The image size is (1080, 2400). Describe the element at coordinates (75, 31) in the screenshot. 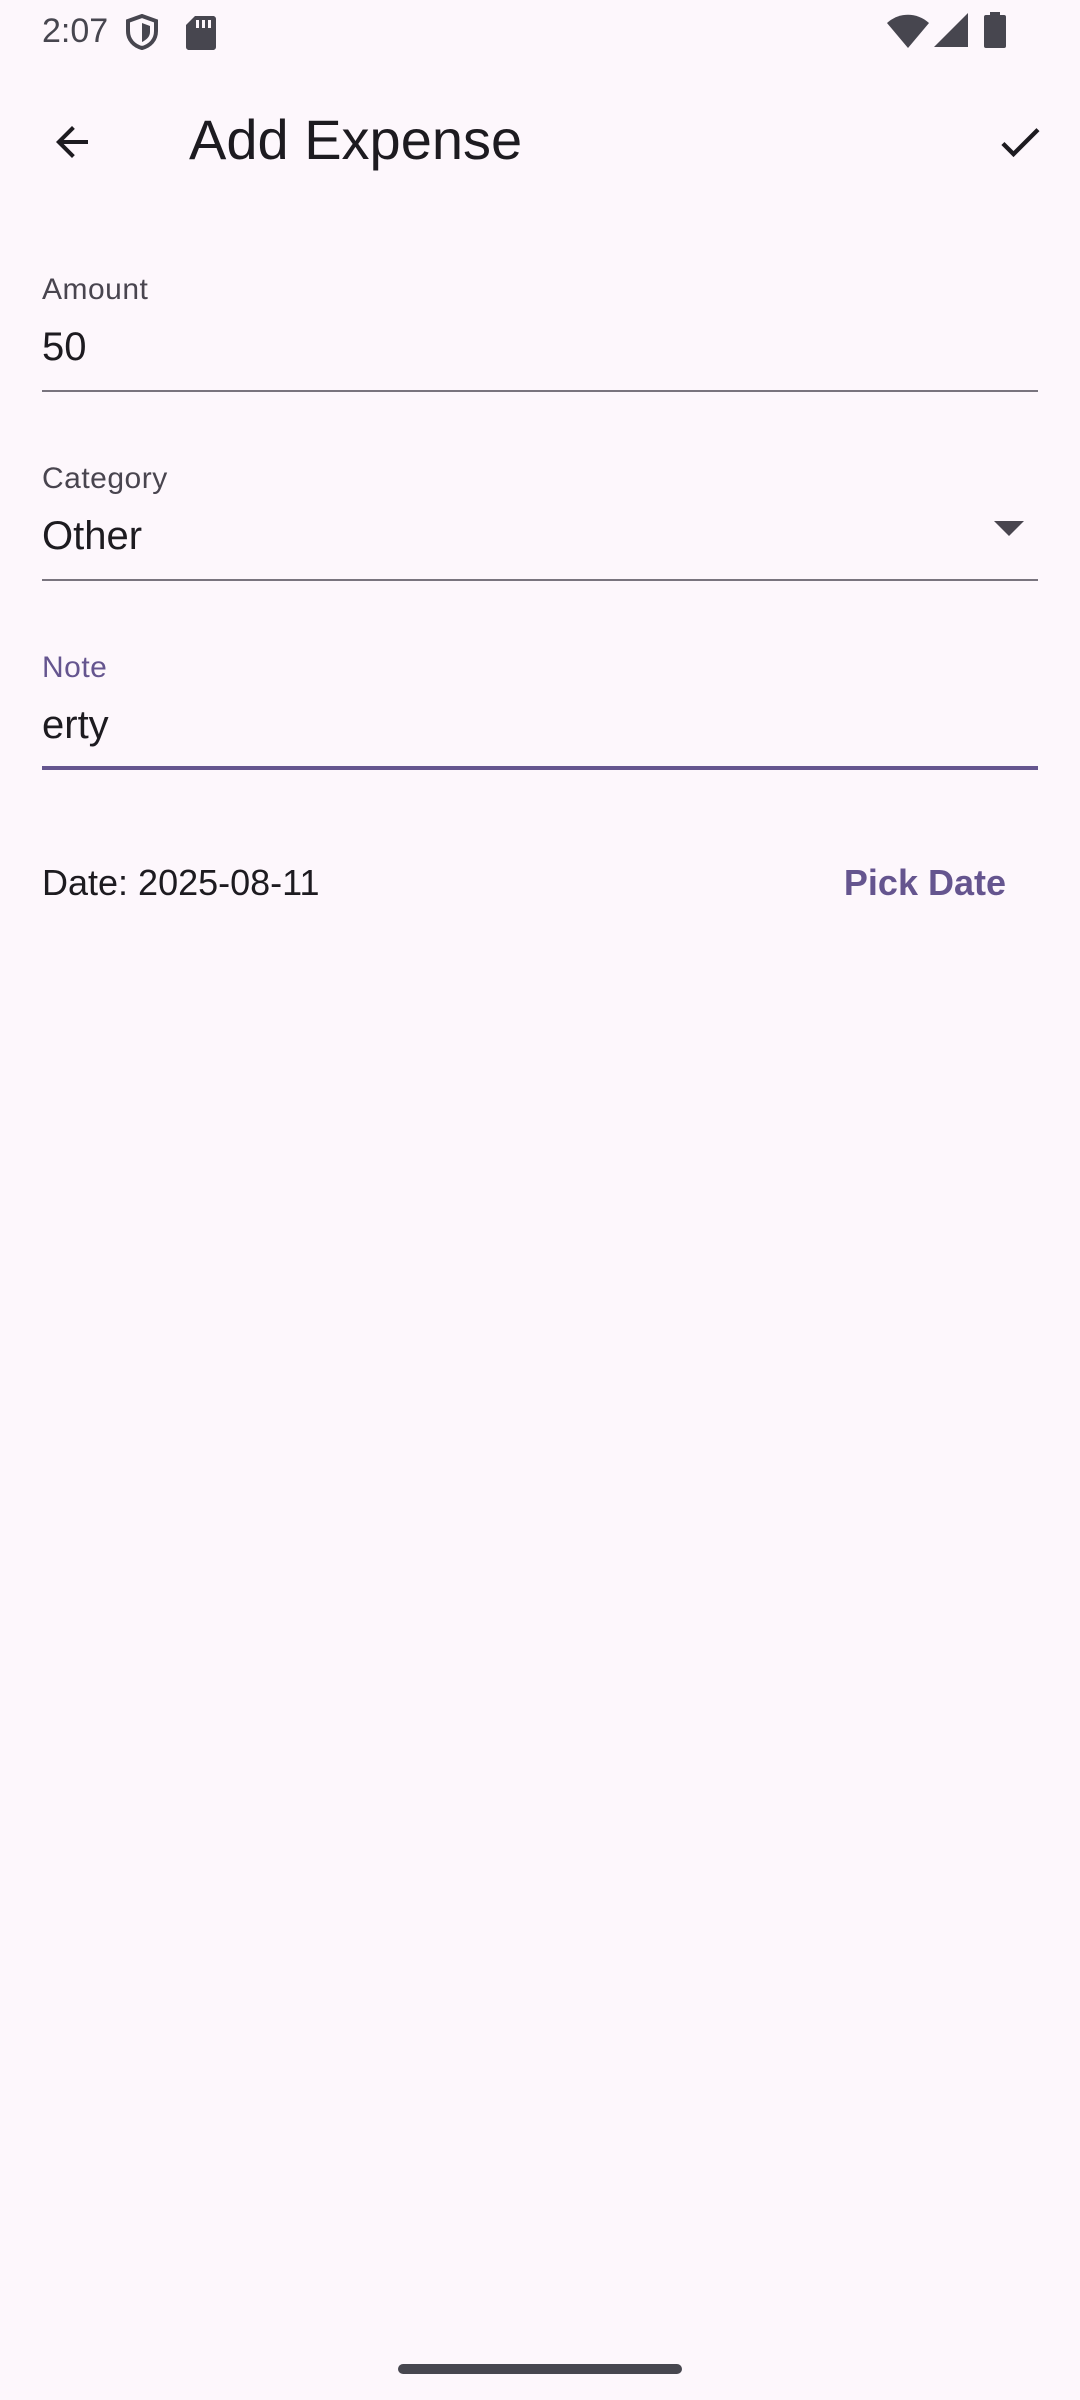

I see `status-time: 2:07` at that location.